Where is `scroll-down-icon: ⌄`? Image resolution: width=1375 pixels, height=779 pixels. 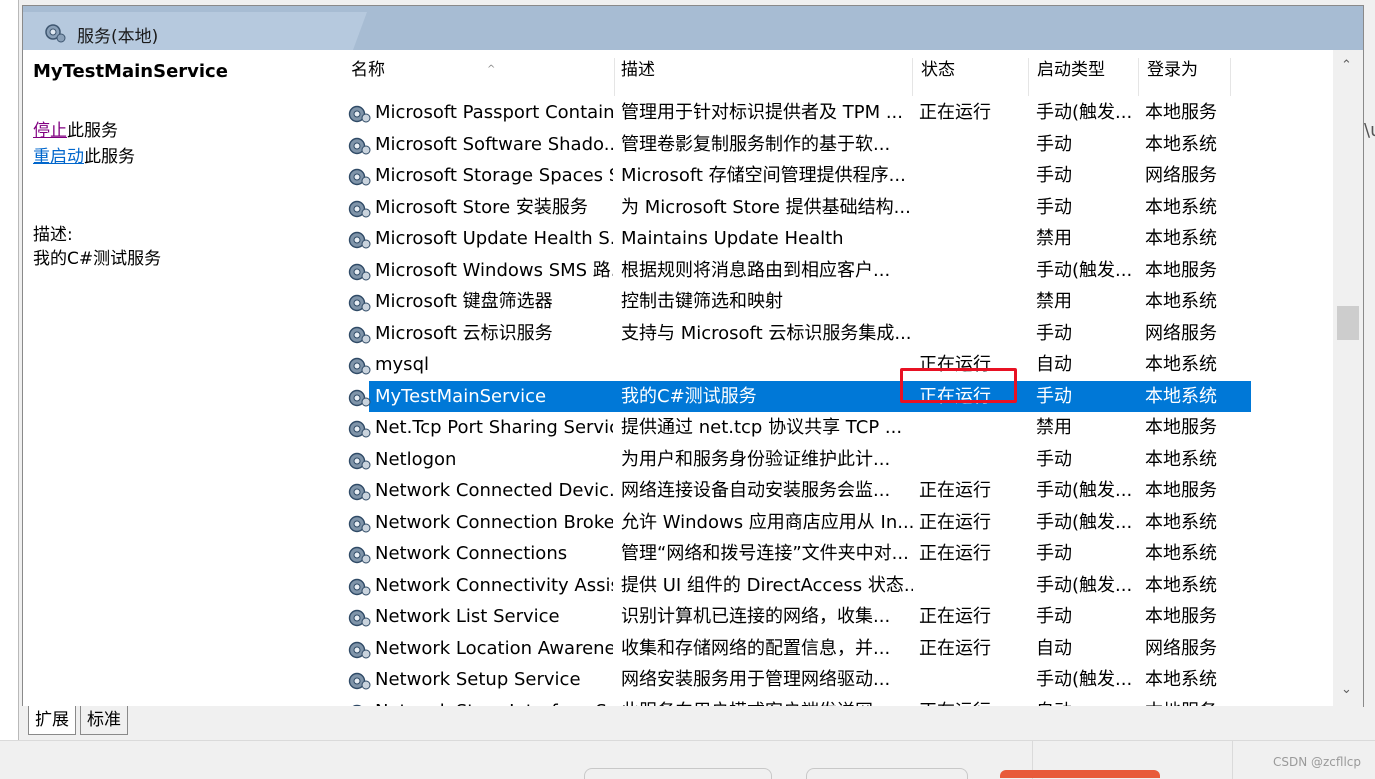
scroll-down-icon: ⌄ is located at coordinates (1346, 689).